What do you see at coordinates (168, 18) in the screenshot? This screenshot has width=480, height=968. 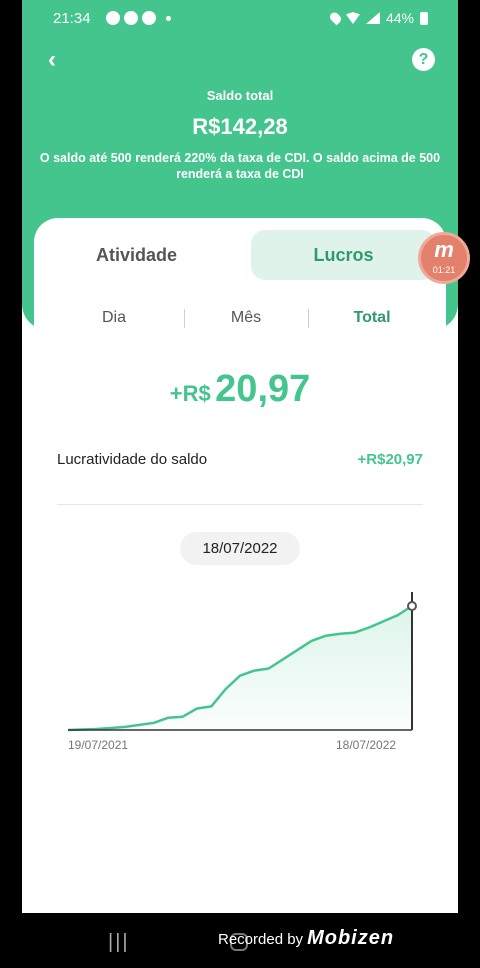 I see `more-notifications-icon` at bounding box center [168, 18].